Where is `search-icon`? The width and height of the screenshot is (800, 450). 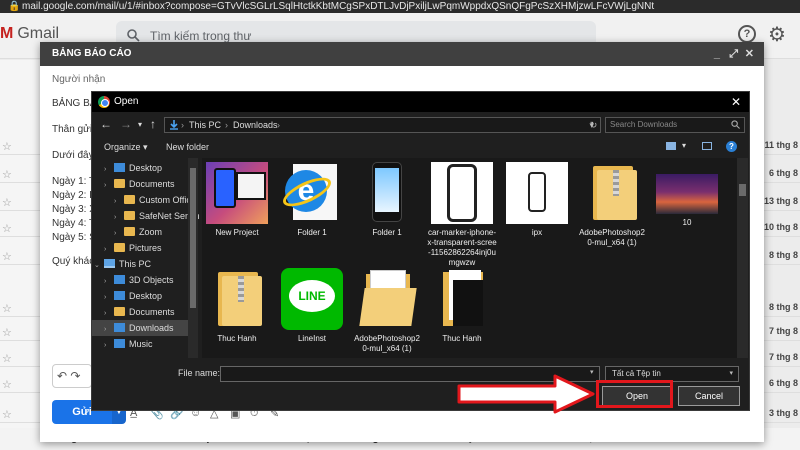 search-icon is located at coordinates (133, 35).